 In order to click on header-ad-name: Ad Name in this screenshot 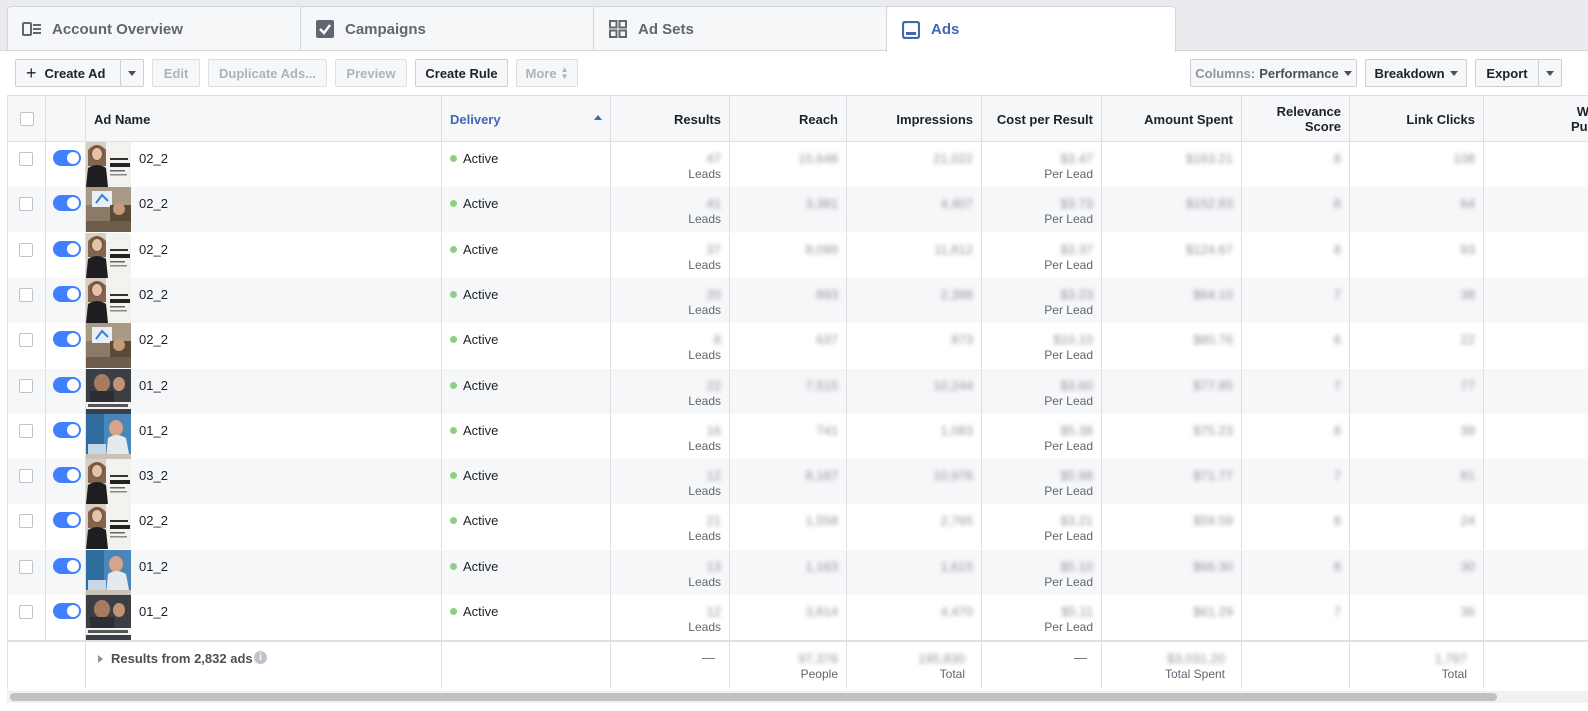, I will do `click(264, 119)`.